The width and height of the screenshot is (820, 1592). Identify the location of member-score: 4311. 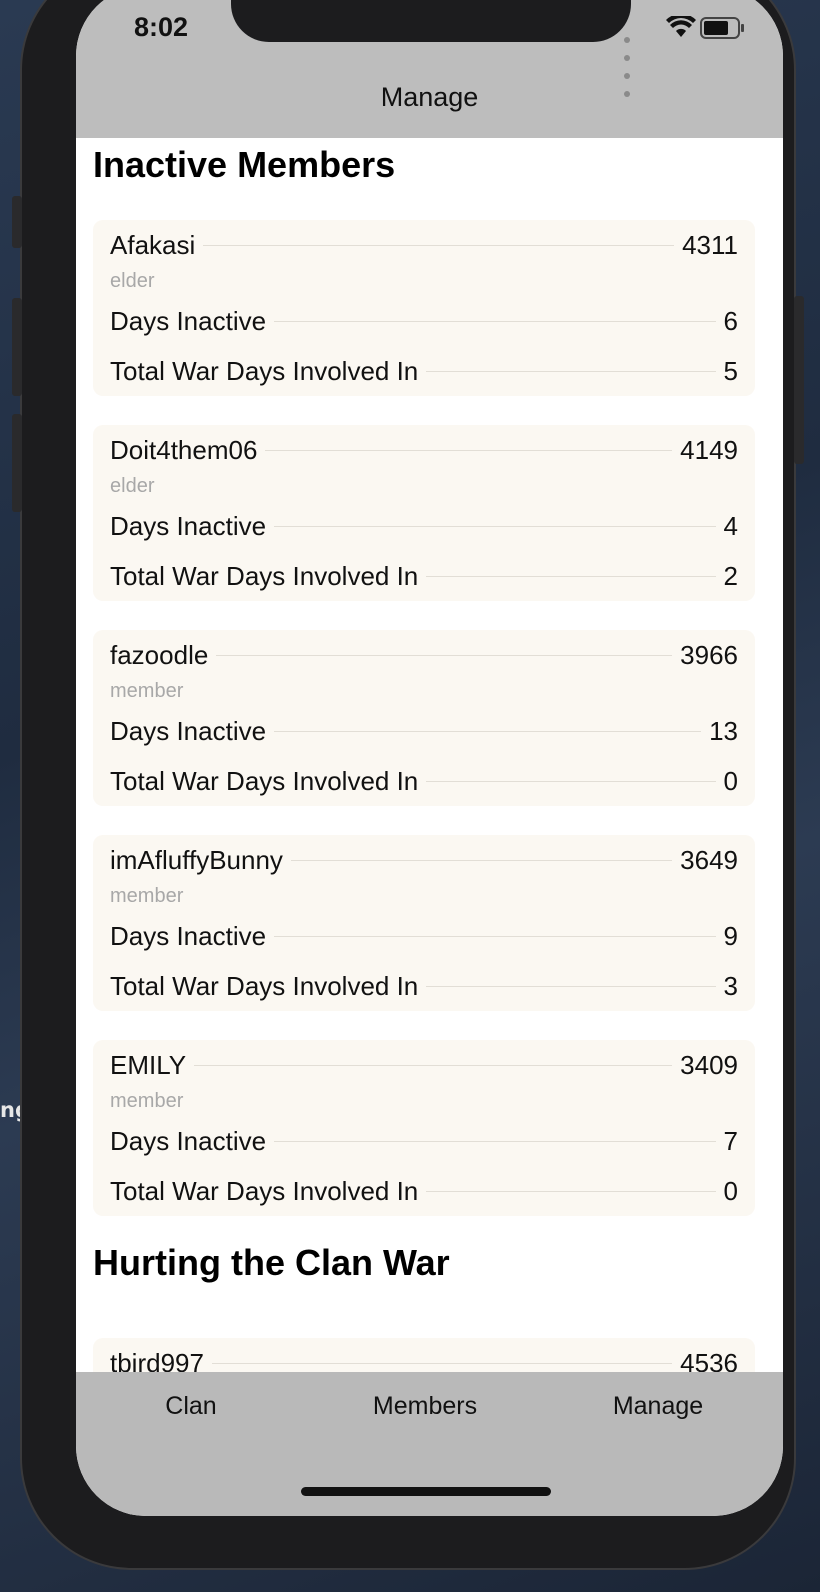
(710, 244).